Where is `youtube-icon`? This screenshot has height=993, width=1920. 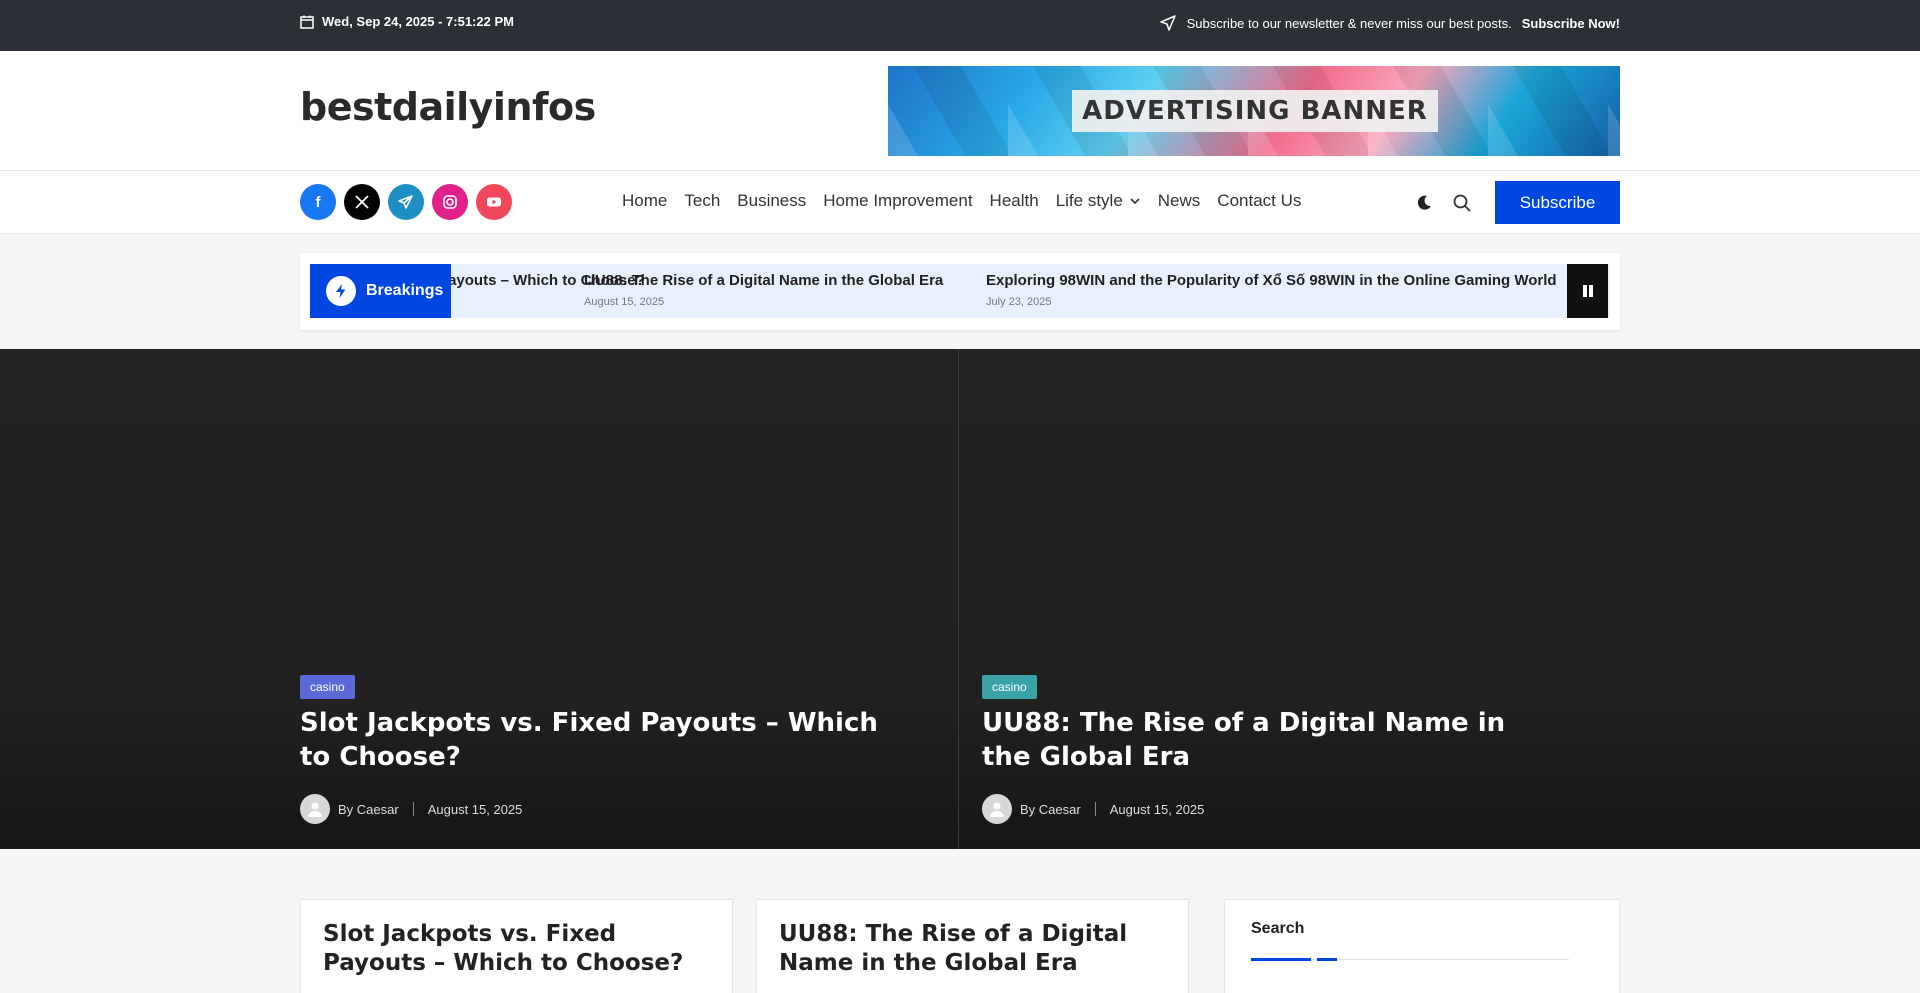
youtube-icon is located at coordinates (494, 202).